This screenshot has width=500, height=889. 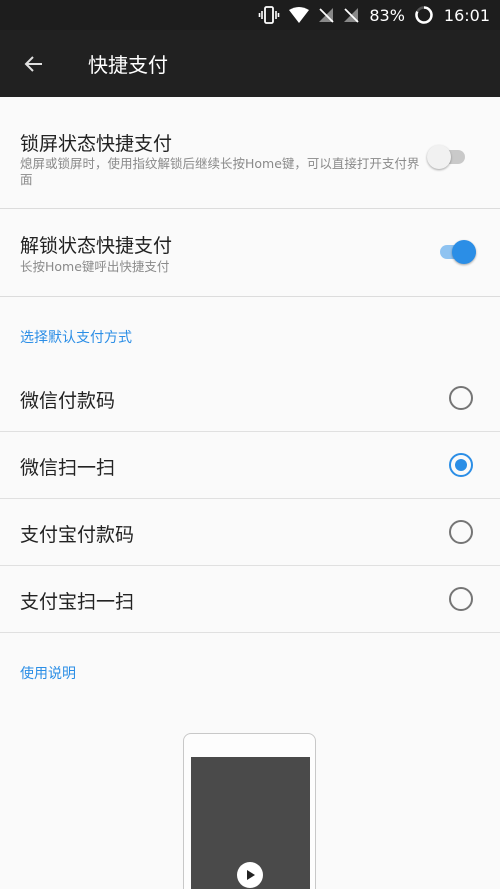 I want to click on app-bar: 快捷支付, so click(x=250, y=63).